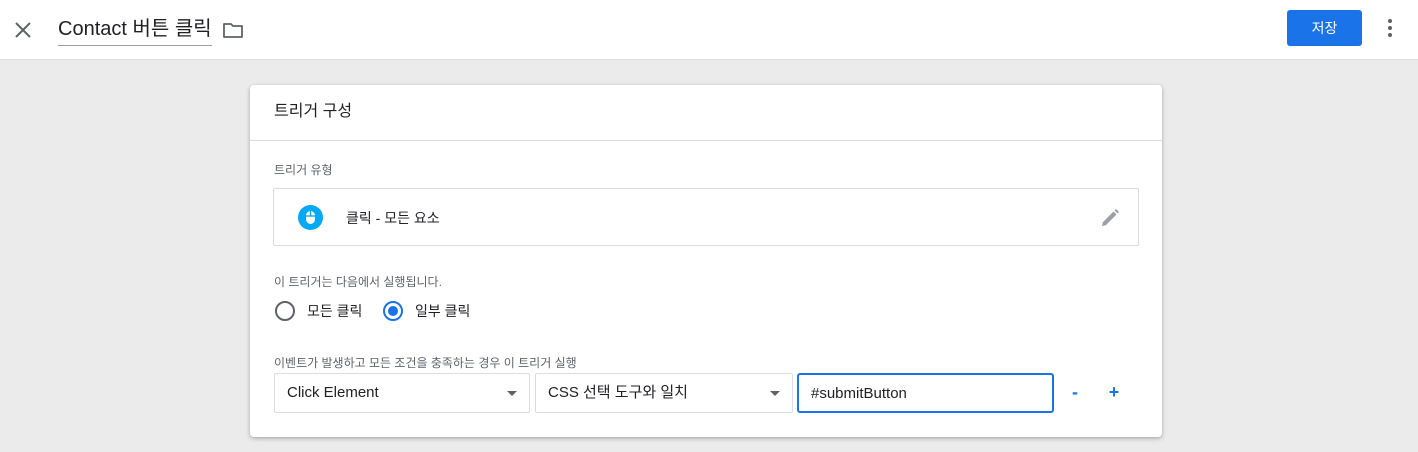 This screenshot has height=452, width=1418. Describe the element at coordinates (425, 363) in the screenshot. I see `condition-label: 이벤트가 발생하고 모든 조건을 충족하는 경우 이 트리거 실행` at that location.